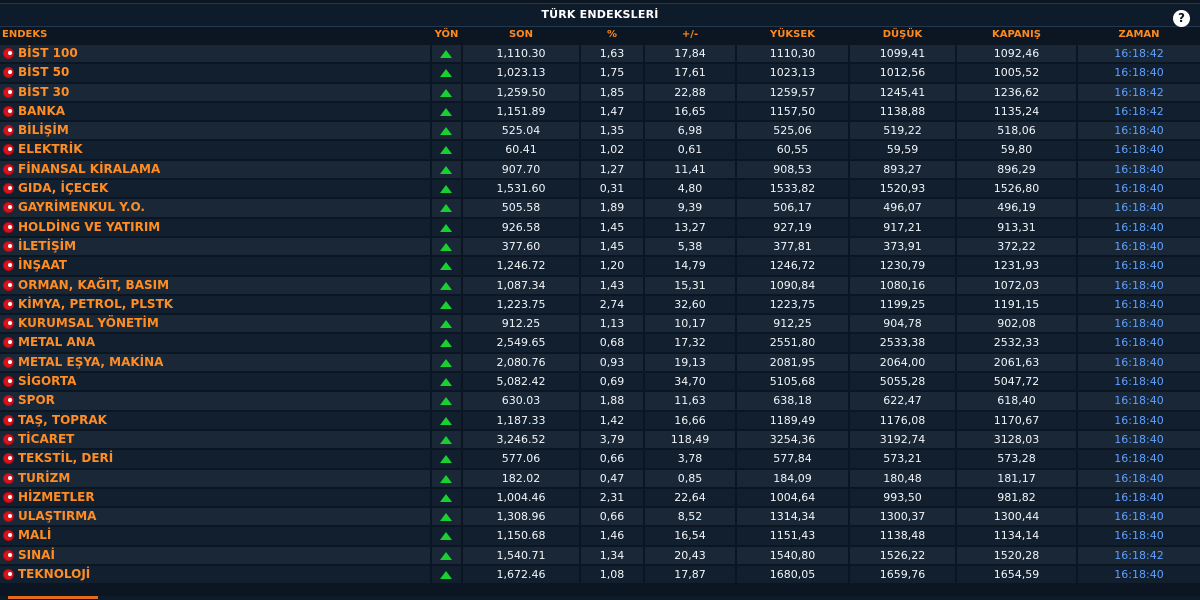  Describe the element at coordinates (43, 72) in the screenshot. I see `index-name: BİST 50` at that location.